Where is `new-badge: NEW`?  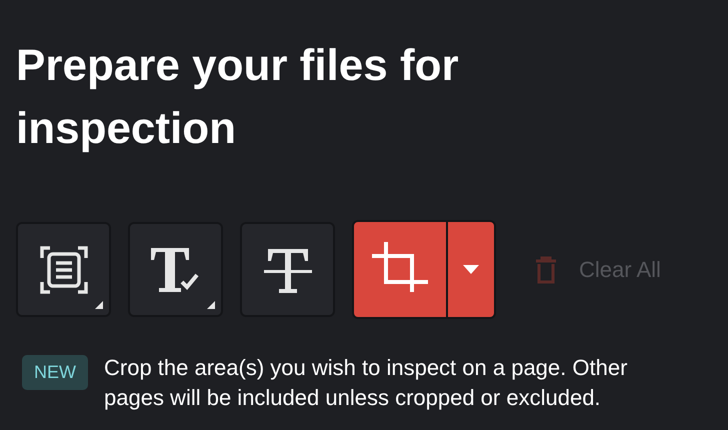 new-badge: NEW is located at coordinates (55, 372).